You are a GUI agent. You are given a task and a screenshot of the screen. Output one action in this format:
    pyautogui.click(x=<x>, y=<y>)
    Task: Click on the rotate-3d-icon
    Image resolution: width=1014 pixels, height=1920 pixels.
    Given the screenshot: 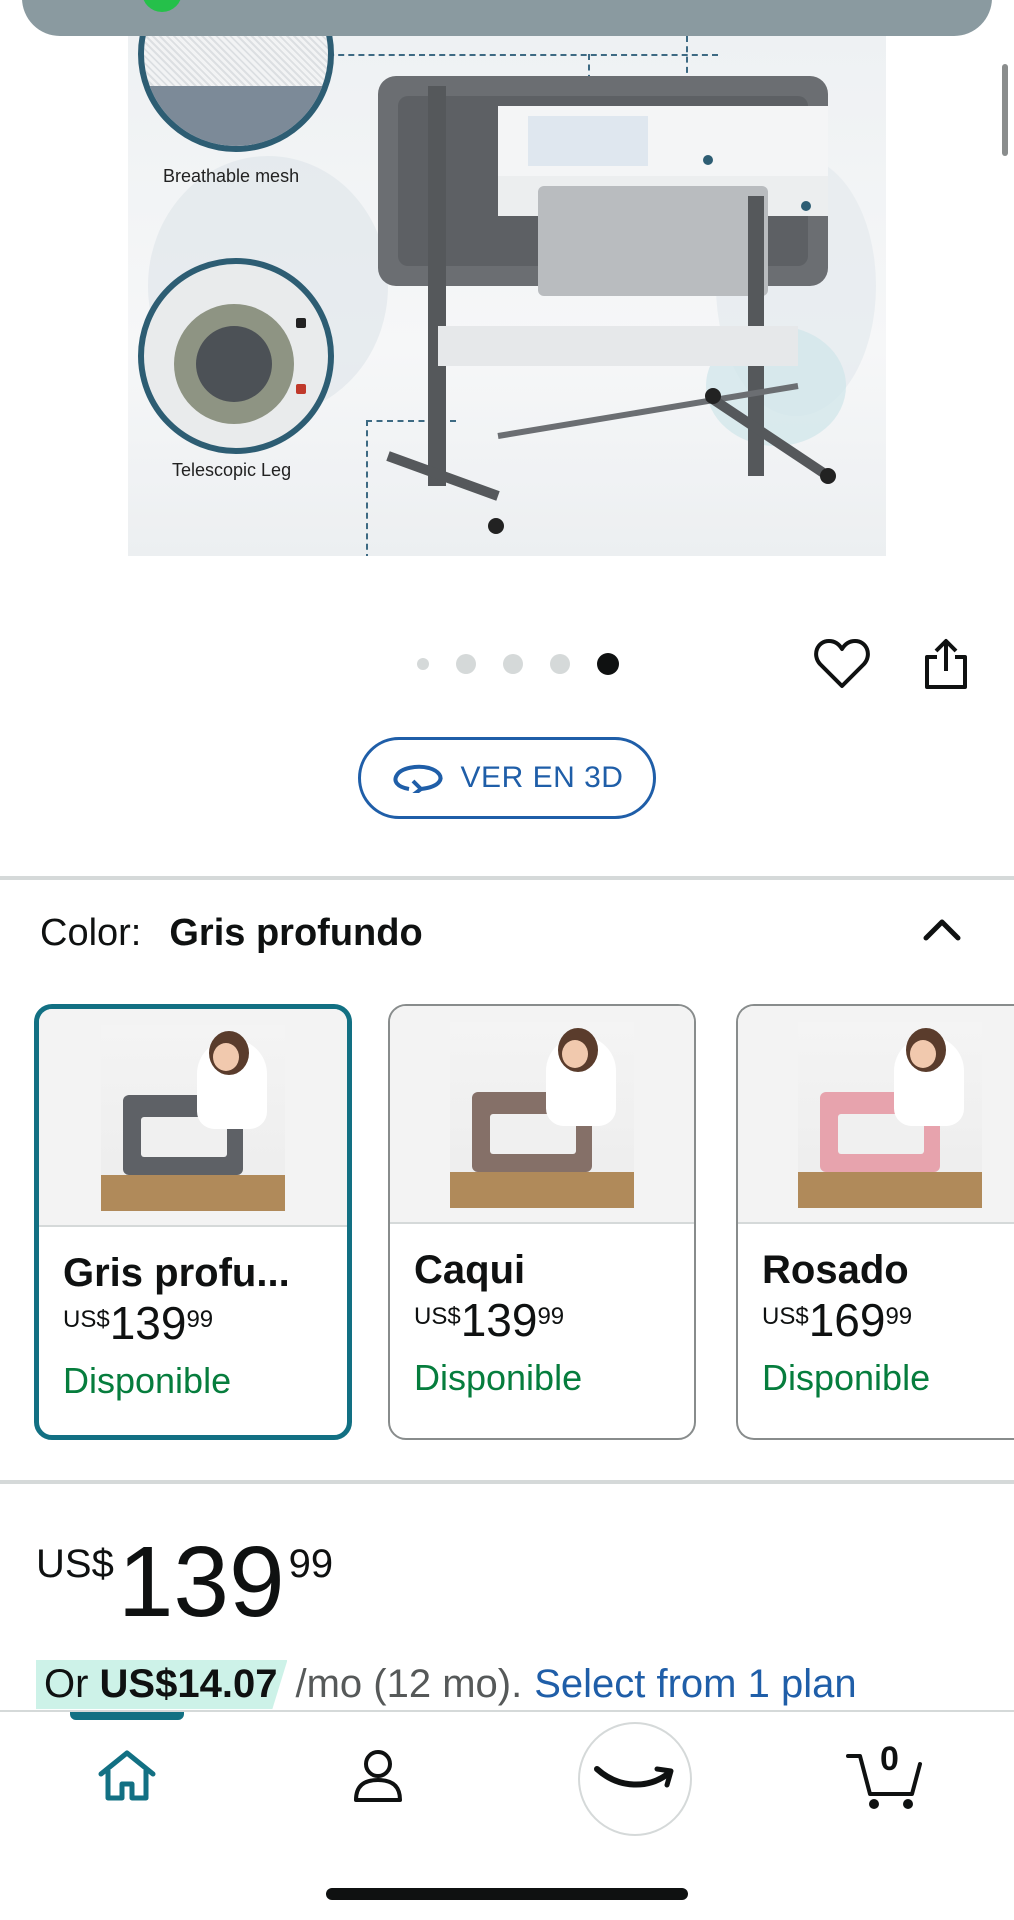 What is the action you would take?
    pyautogui.click(x=418, y=778)
    